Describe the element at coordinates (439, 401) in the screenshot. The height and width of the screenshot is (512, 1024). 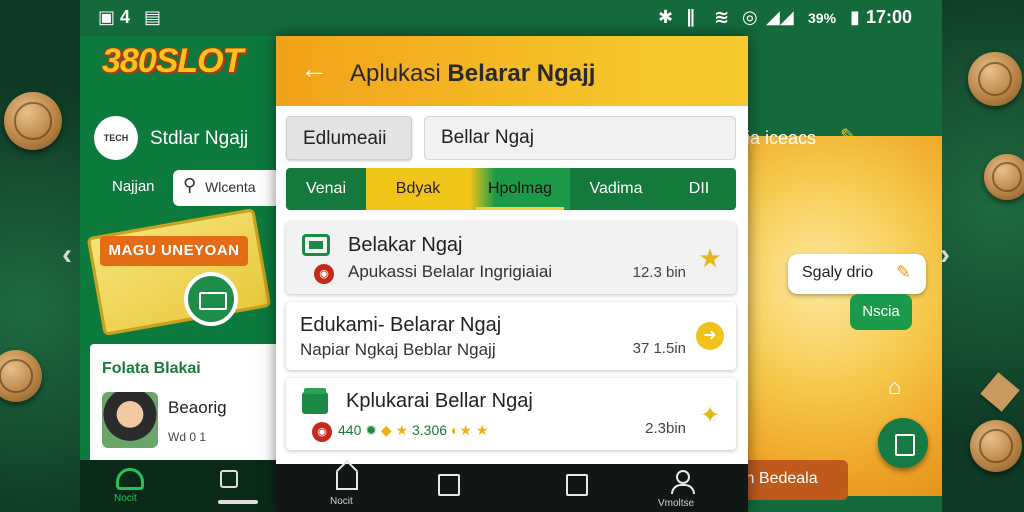
I see `list-item-title: Kplukarai Bellar Ngaj` at that location.